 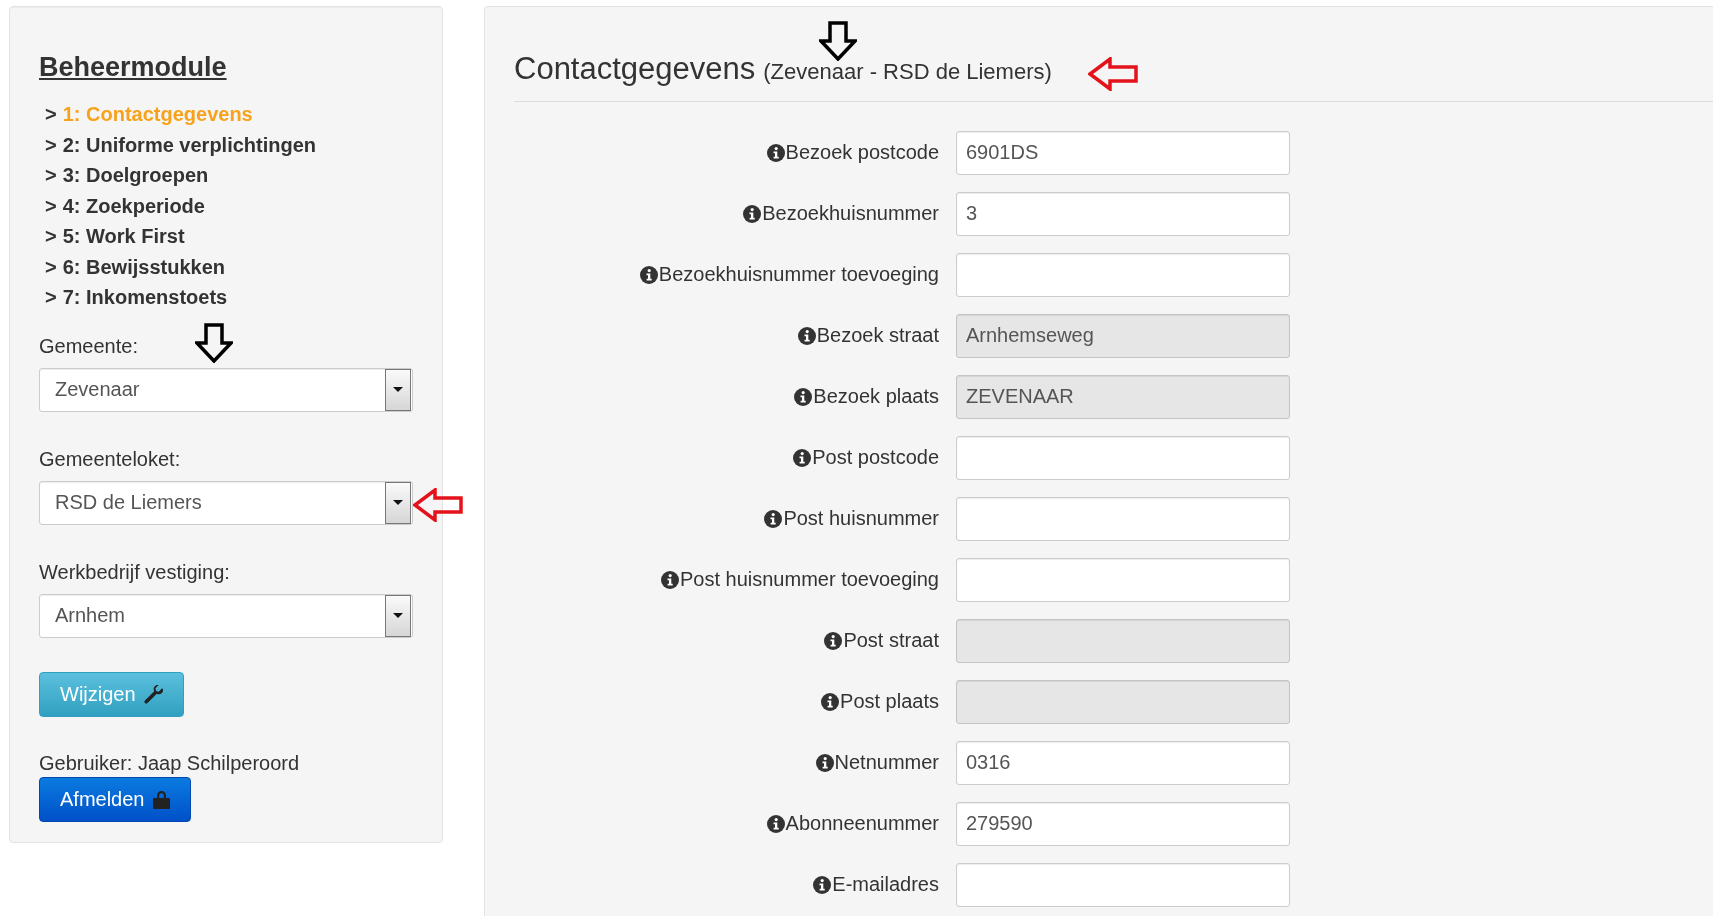 I want to click on nav-link: 5: Work First, so click(x=123, y=236).